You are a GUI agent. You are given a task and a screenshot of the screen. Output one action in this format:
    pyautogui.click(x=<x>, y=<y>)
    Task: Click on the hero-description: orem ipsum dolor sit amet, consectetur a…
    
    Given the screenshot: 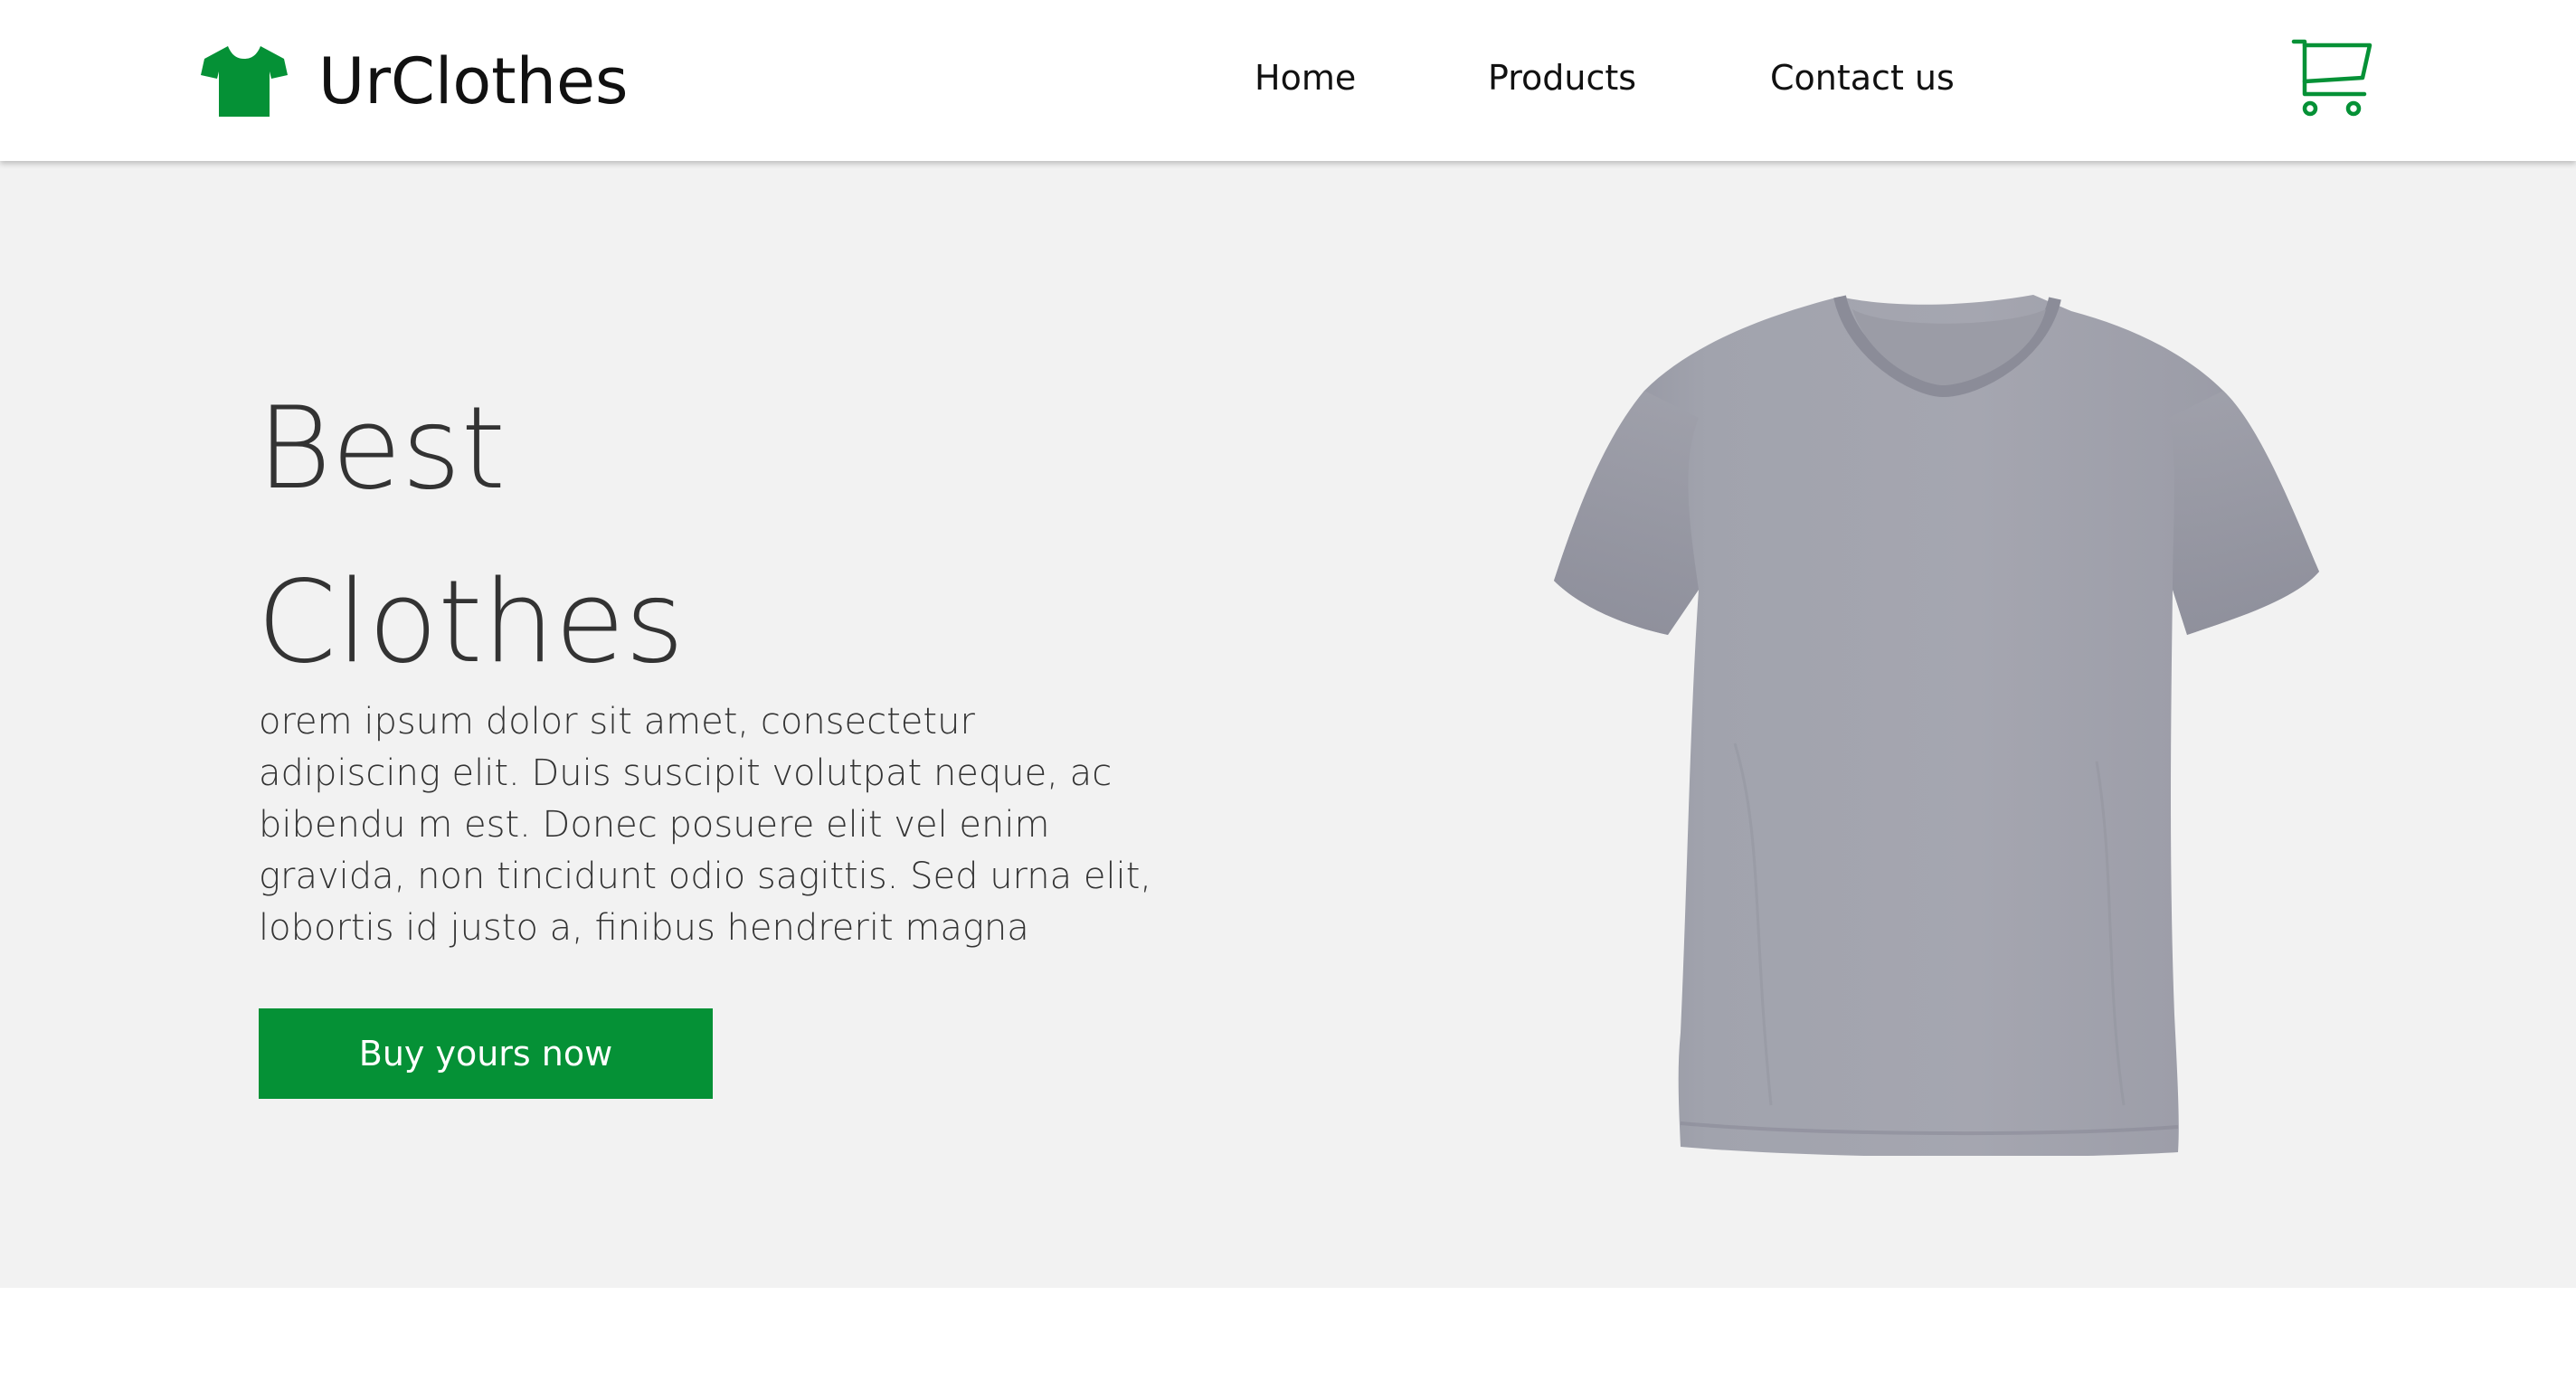 What is the action you would take?
    pyautogui.click(x=705, y=825)
    